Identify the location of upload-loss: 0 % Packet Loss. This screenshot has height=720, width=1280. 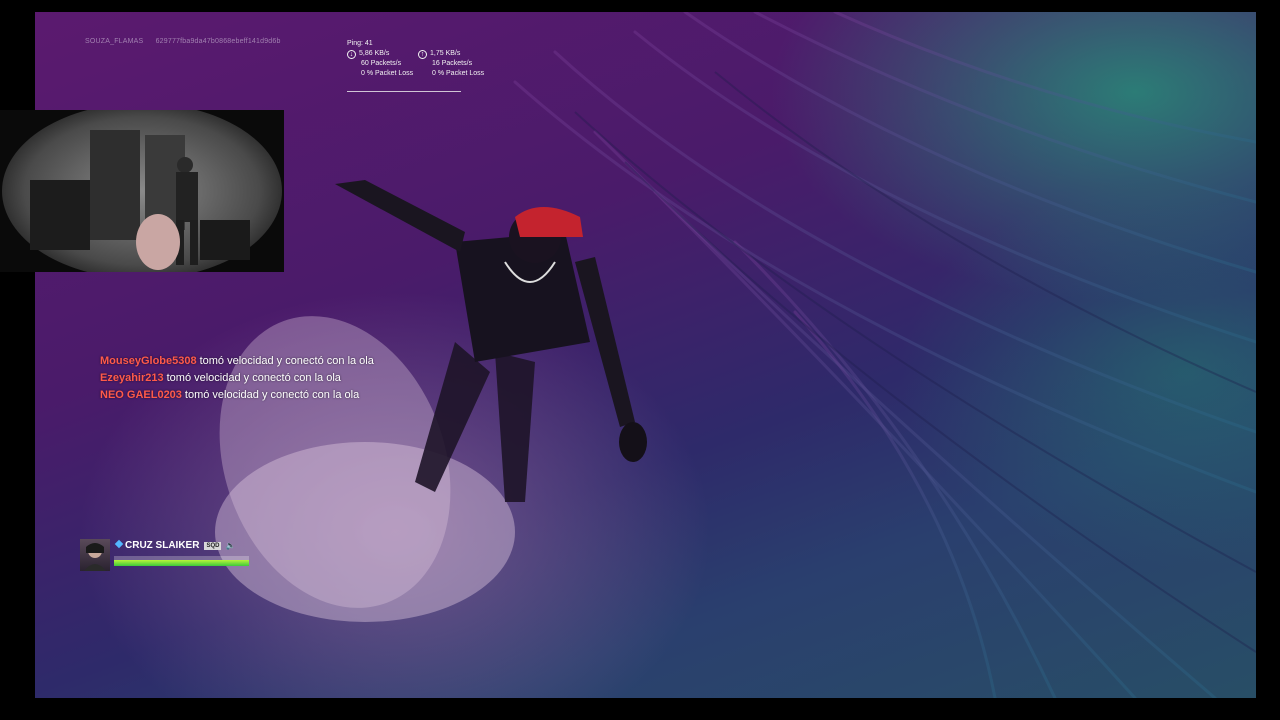
(458, 73).